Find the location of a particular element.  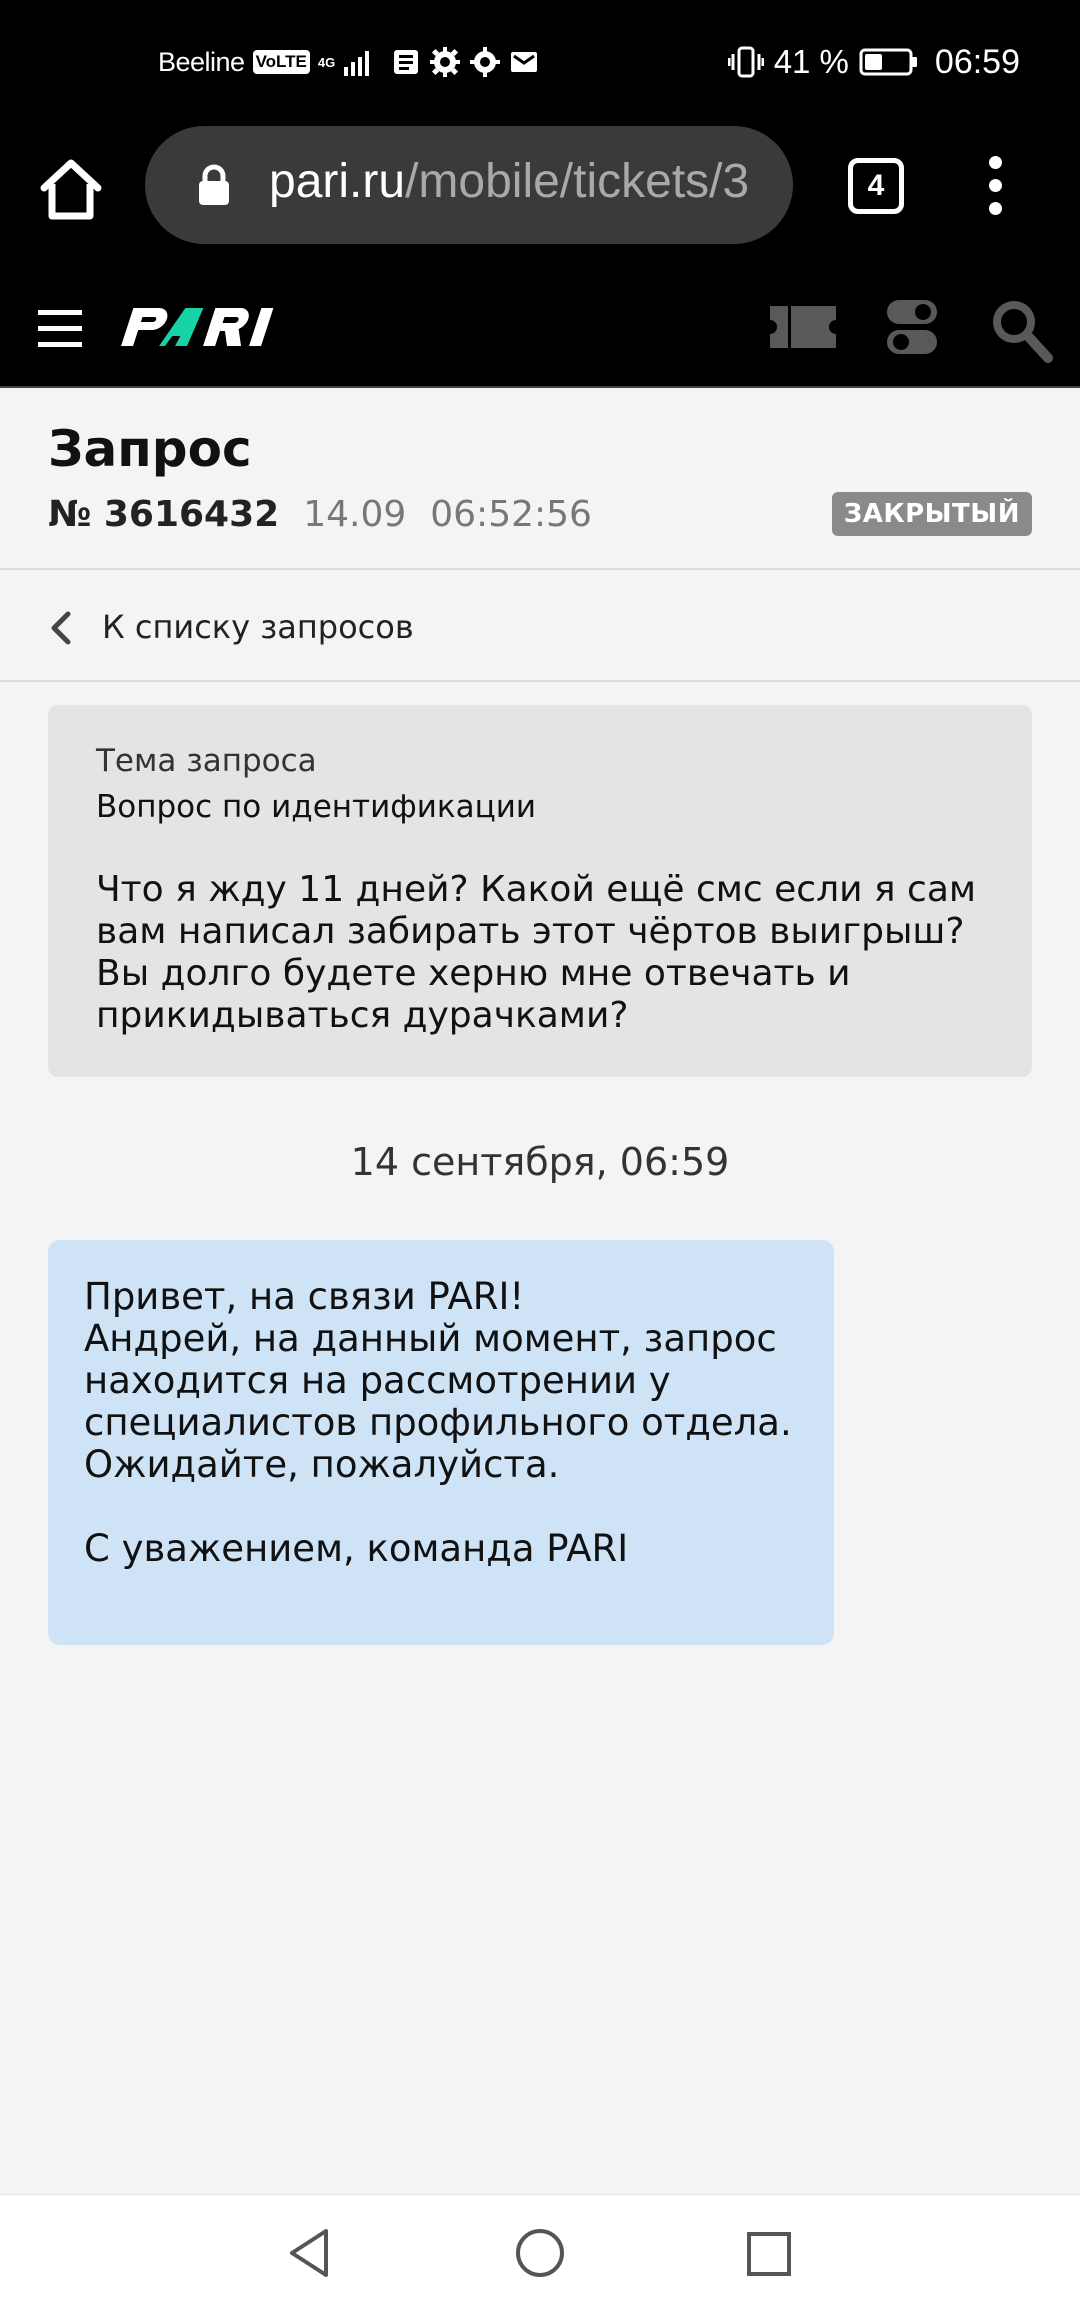

news-icon is located at coordinates (406, 62).